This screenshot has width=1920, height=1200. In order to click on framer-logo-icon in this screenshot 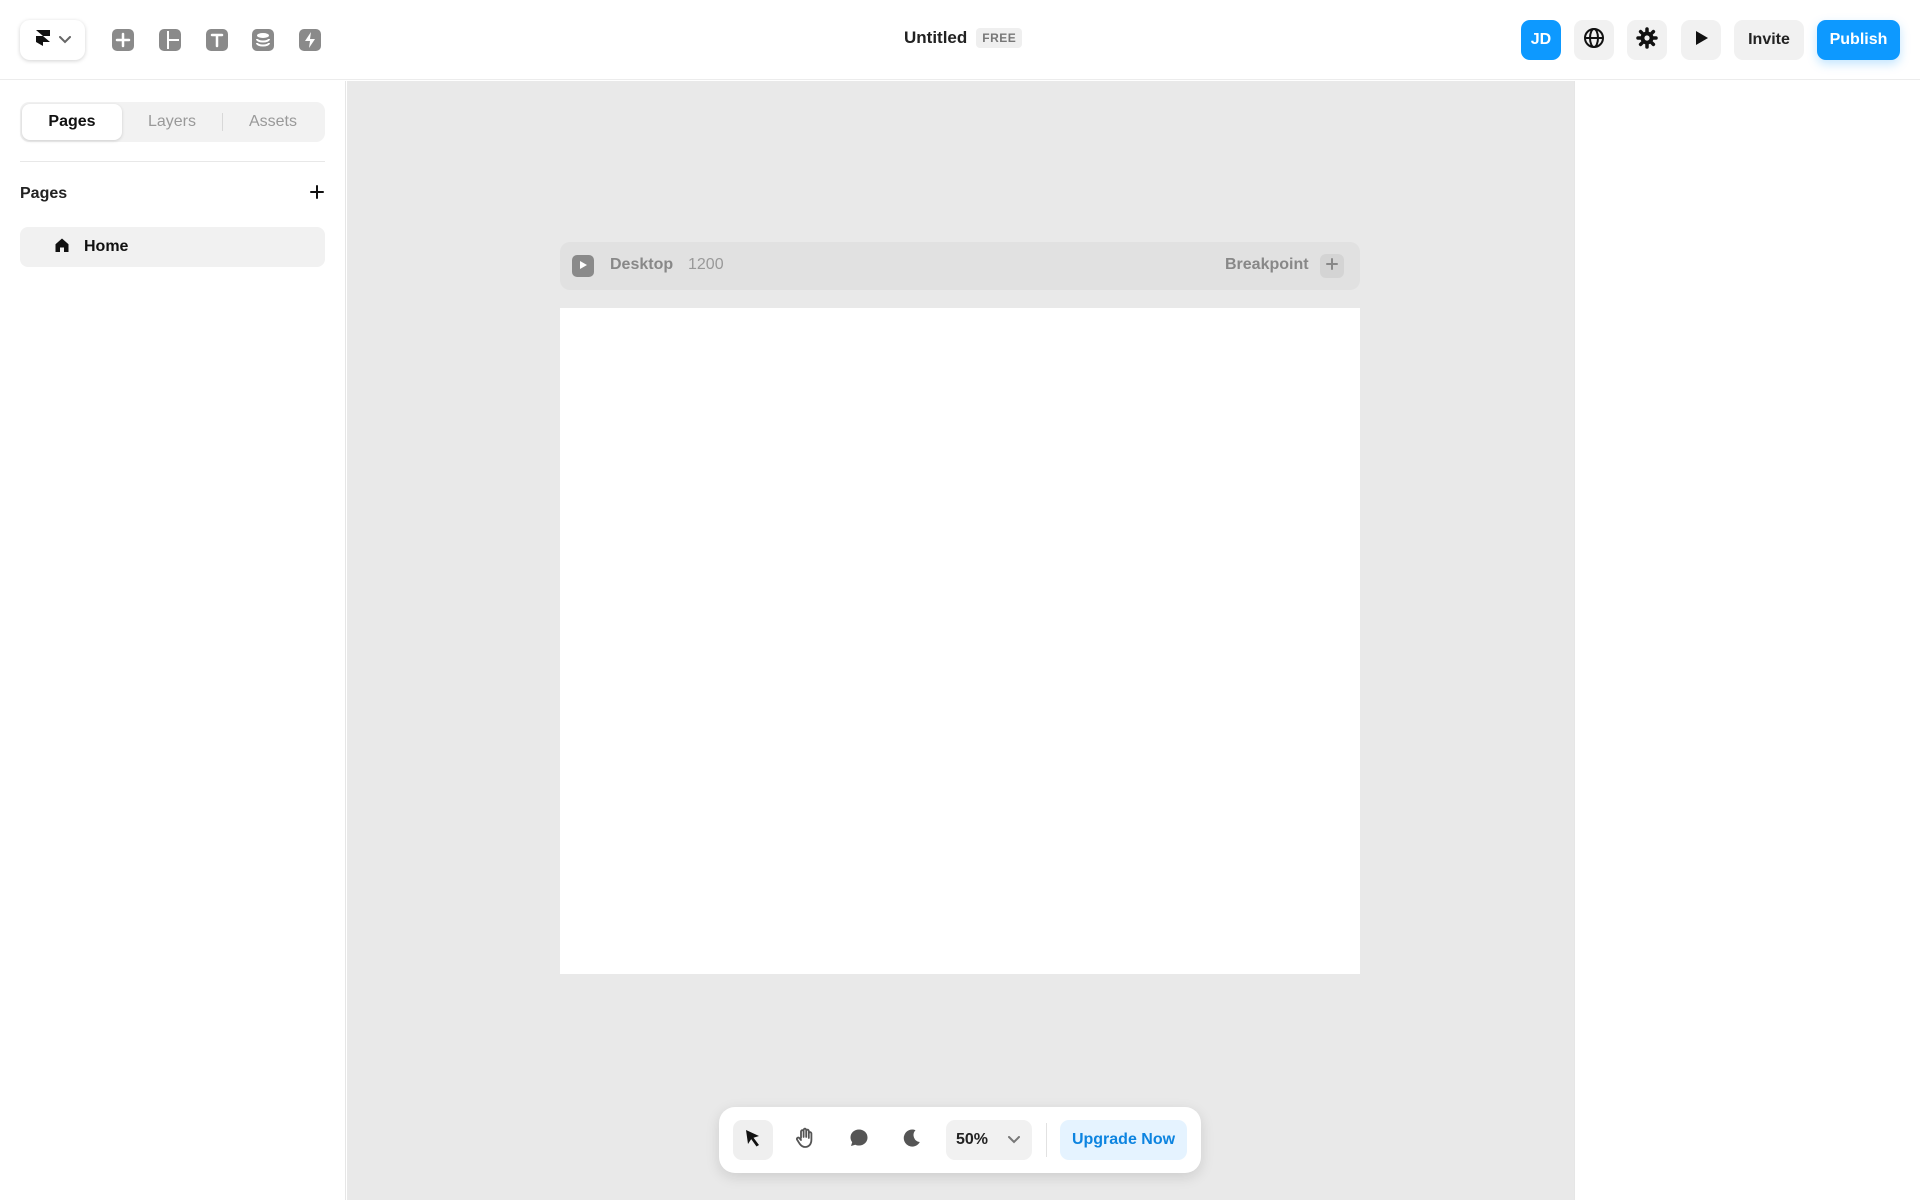, I will do `click(43, 40)`.